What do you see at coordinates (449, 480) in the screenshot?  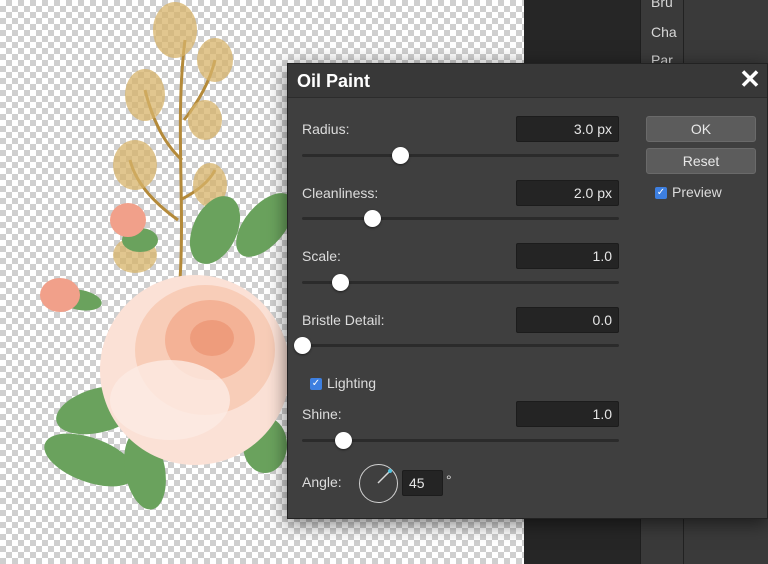 I see `angle-degree-unit: °` at bounding box center [449, 480].